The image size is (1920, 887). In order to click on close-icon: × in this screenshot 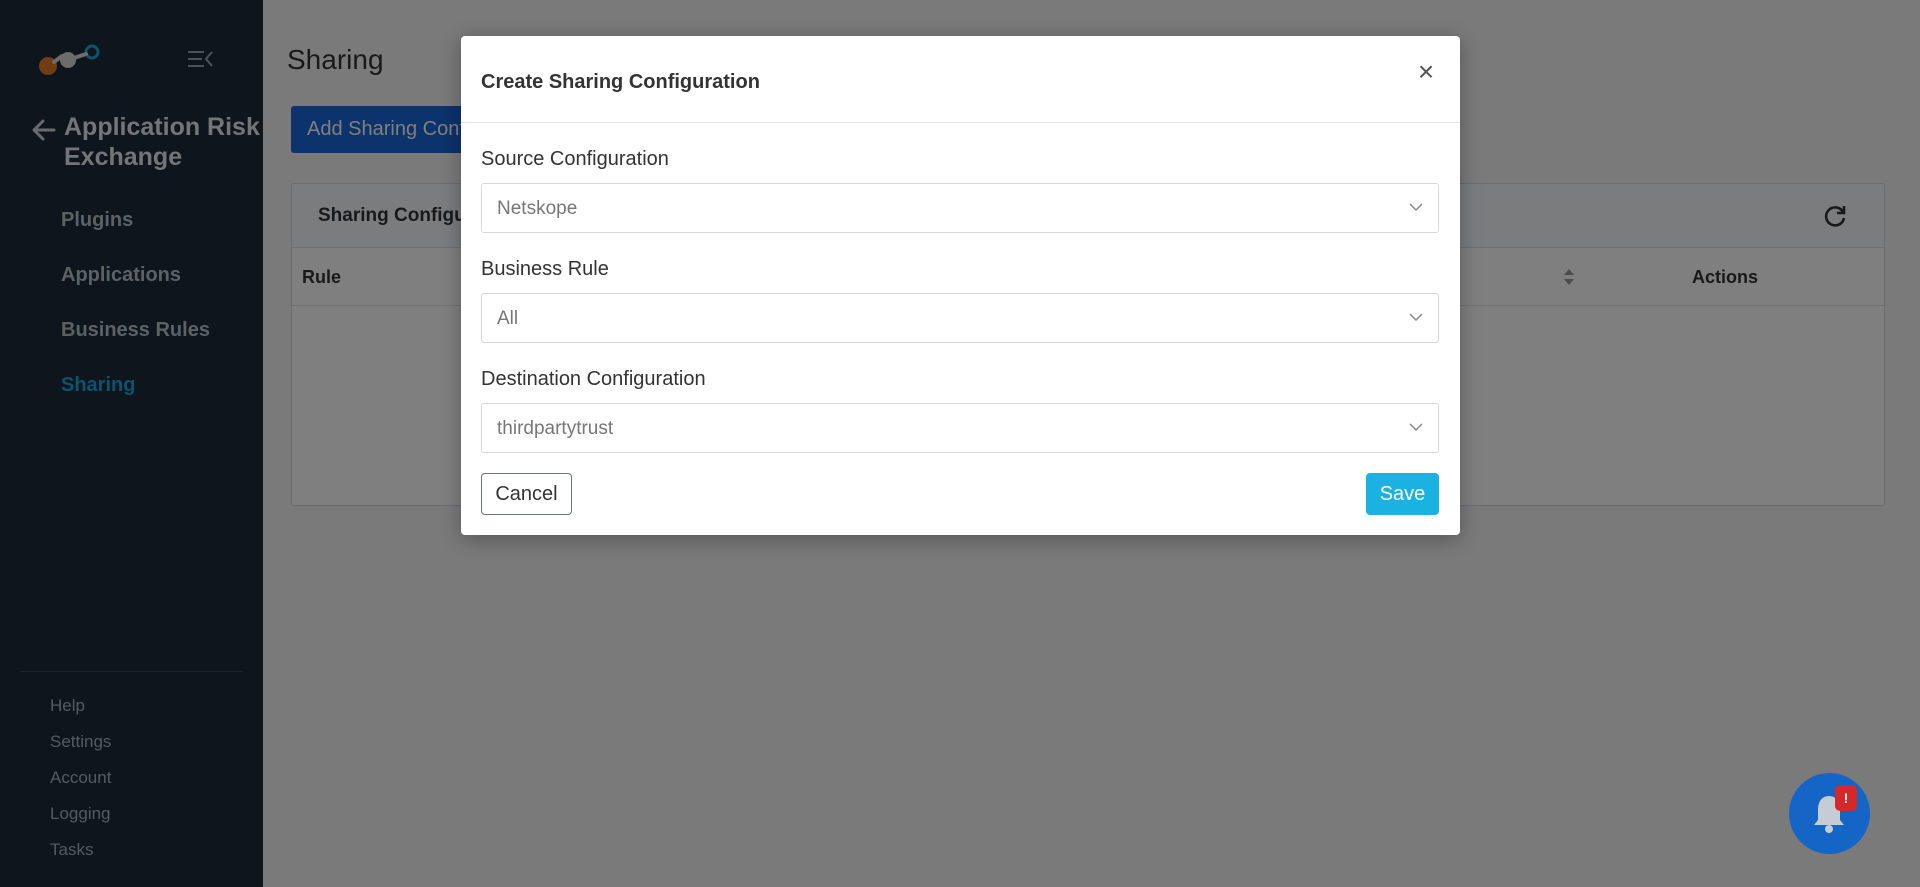, I will do `click(1426, 72)`.